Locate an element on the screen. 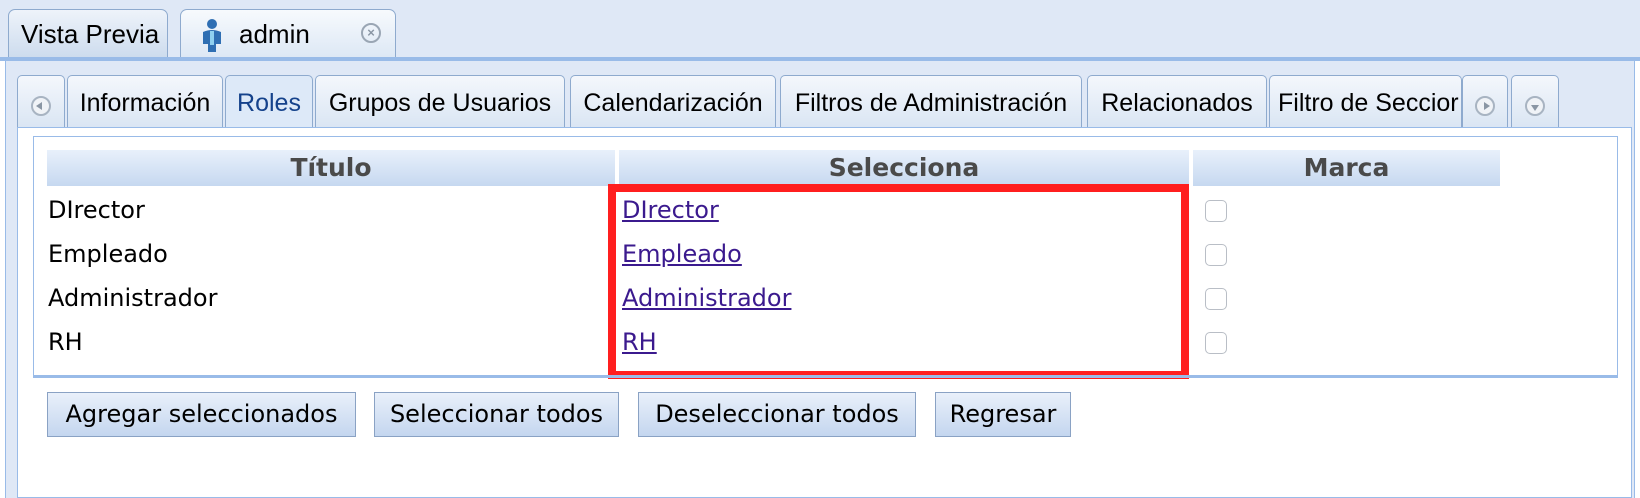 The width and height of the screenshot is (1640, 498). tab-calendarizacion: Calendarización is located at coordinates (673, 102).